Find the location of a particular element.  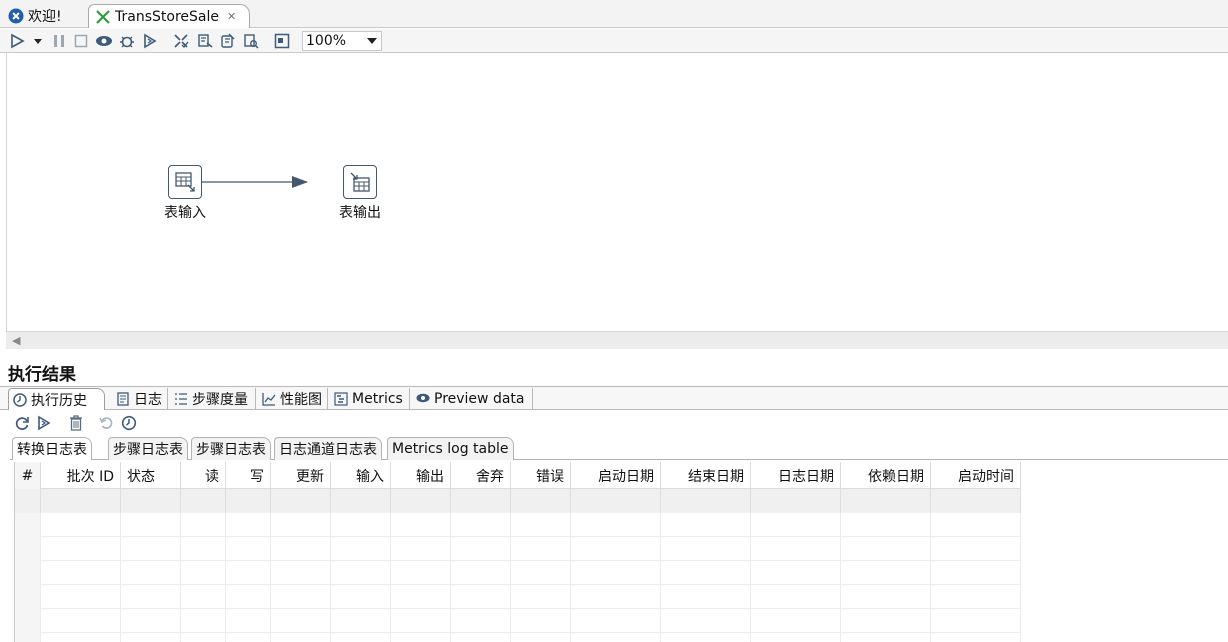

canvas-horizontal-scrollbar: ◀ is located at coordinates (617, 340).